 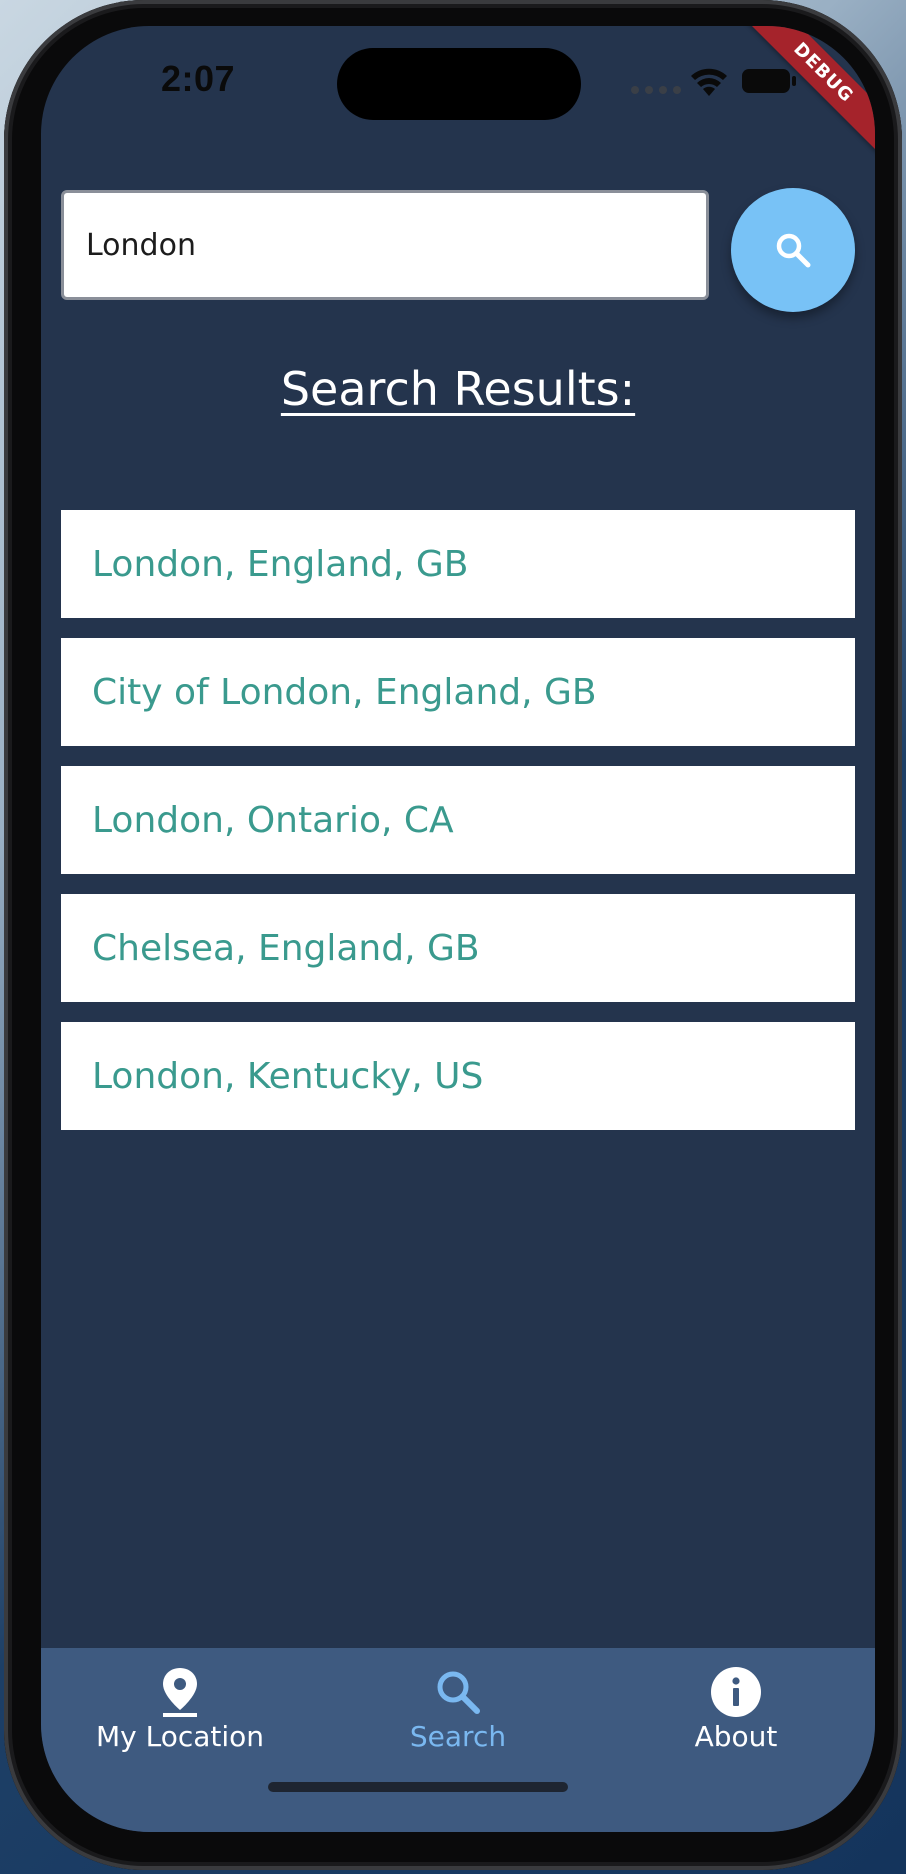 I want to click on status-time: 2:07, so click(x=198, y=78).